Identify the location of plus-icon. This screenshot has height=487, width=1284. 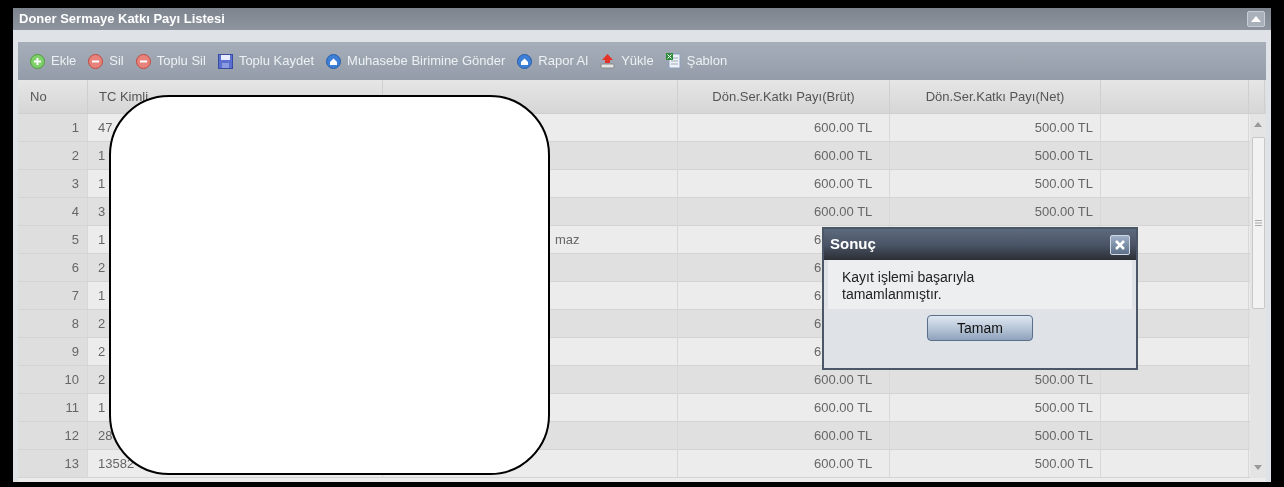
(37, 61).